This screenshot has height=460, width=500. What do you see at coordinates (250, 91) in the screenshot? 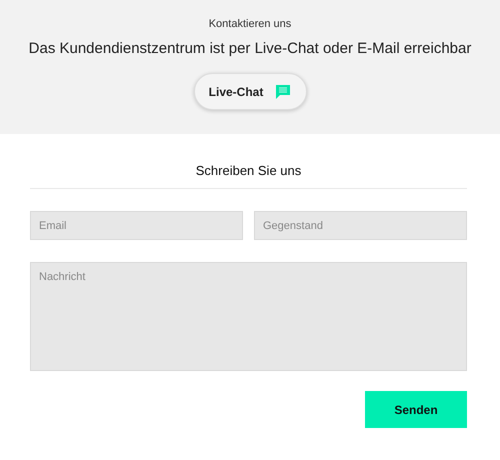
I see `live-chat-button: Live-Chat` at bounding box center [250, 91].